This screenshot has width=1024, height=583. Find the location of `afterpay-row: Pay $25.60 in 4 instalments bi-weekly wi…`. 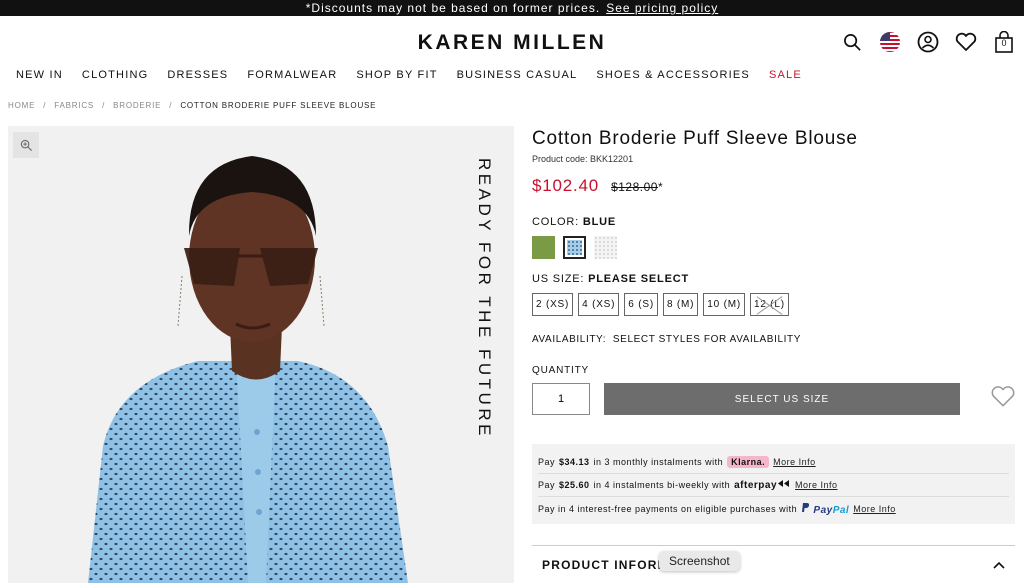

afterpay-row: Pay $25.60 in 4 instalments bi-weekly wi… is located at coordinates (773, 485).